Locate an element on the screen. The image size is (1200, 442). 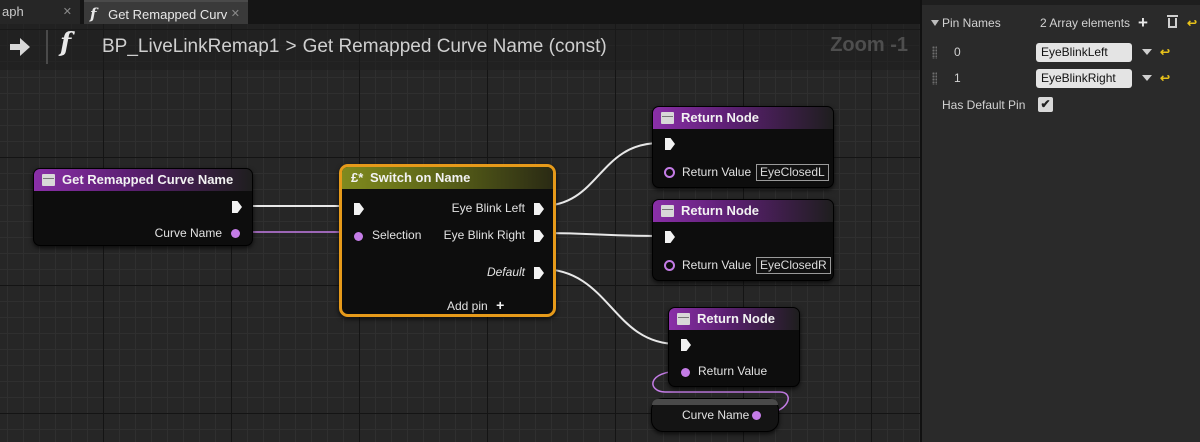
tab-label: Get Remapped Curv is located at coordinates (168, 14).